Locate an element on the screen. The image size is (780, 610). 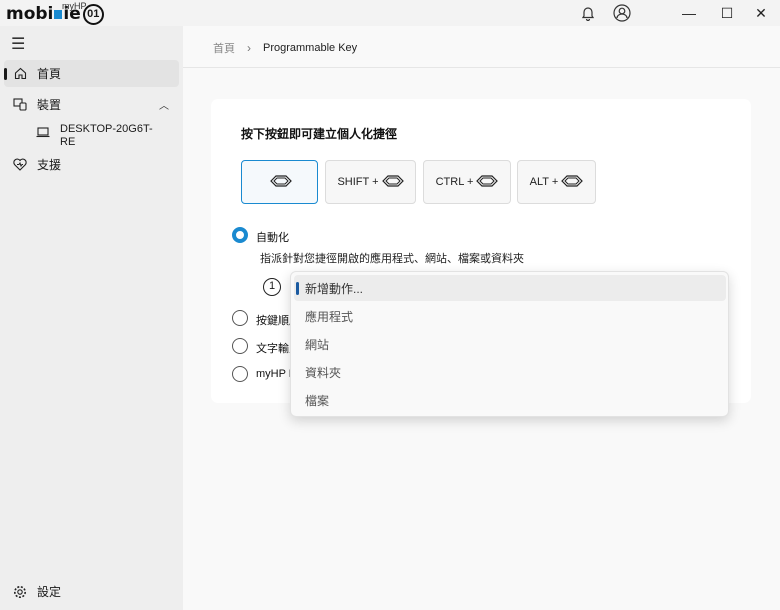
option-label: 檔案 is located at coordinates (317, 400).